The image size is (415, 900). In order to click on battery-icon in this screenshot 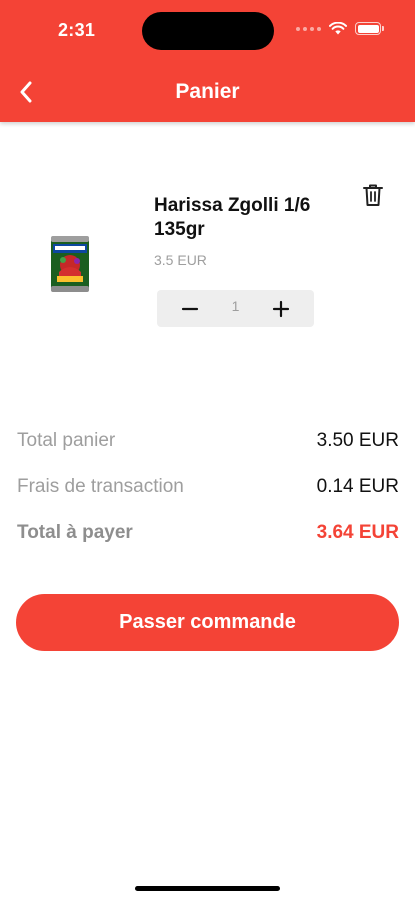, I will do `click(369, 28)`.